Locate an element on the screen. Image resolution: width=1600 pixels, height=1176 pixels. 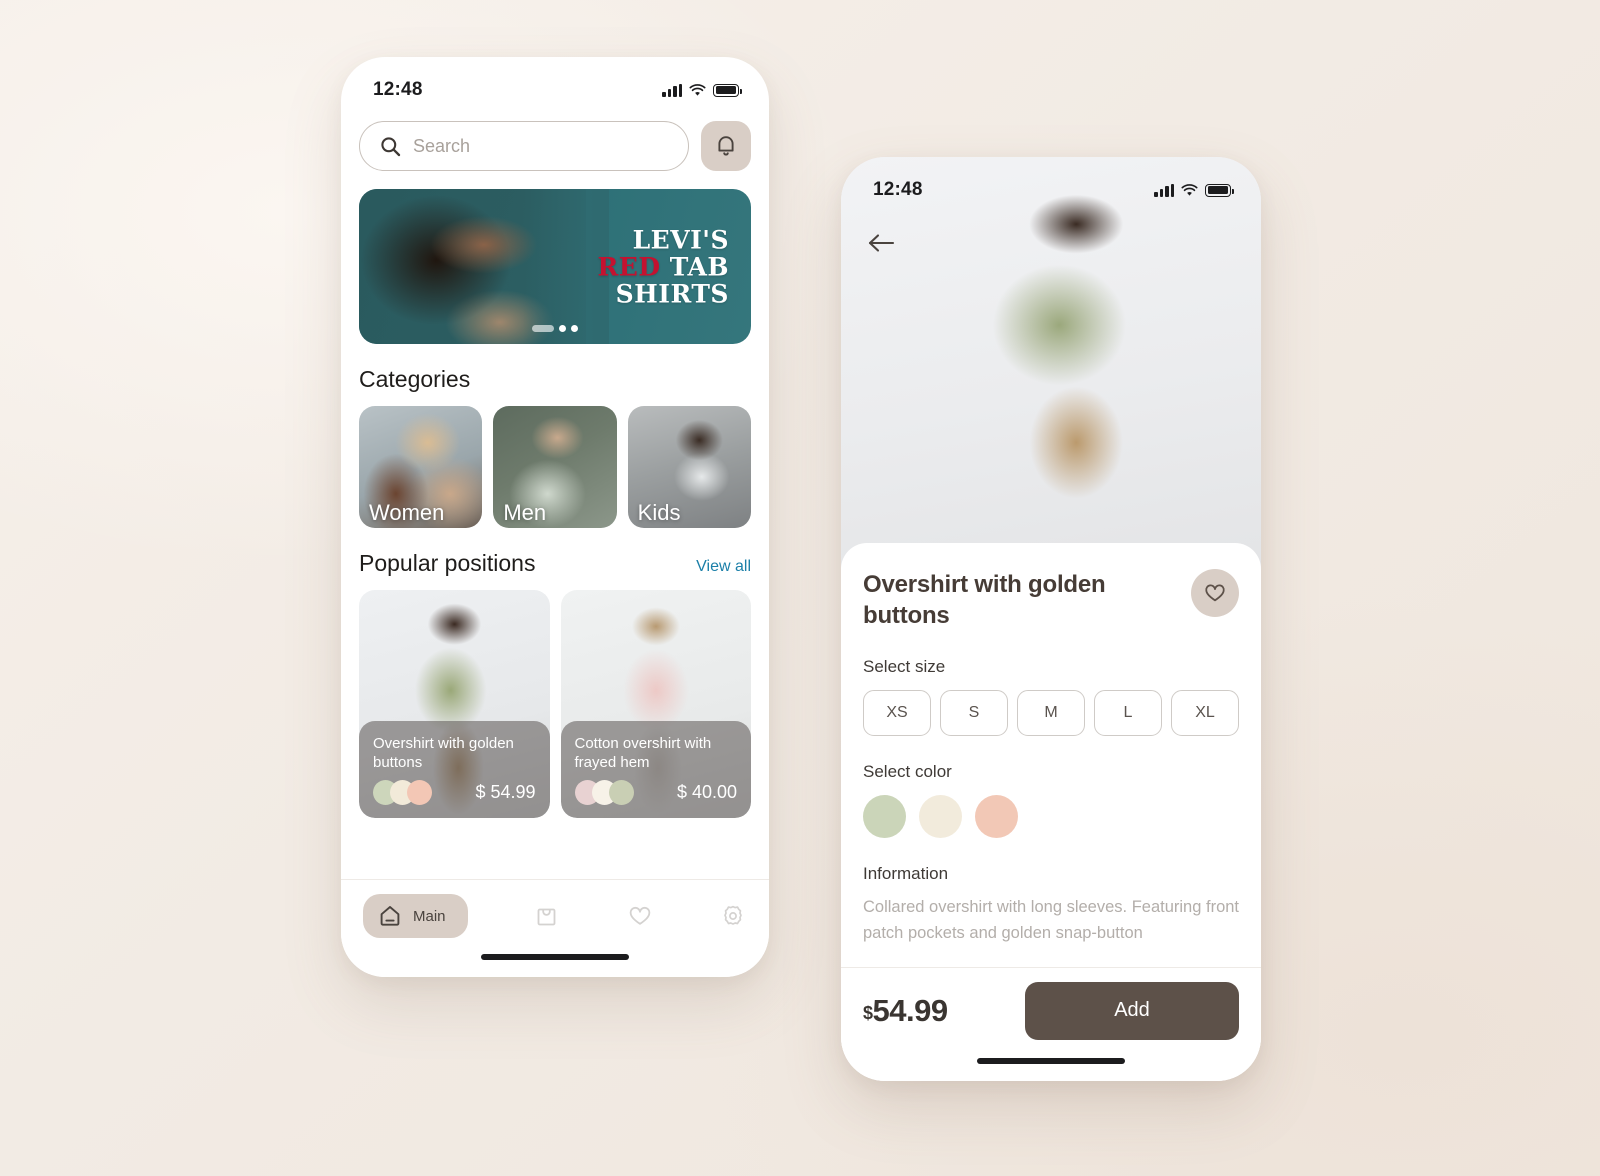
banner-line-2-red: RED is located at coordinates (629, 266).